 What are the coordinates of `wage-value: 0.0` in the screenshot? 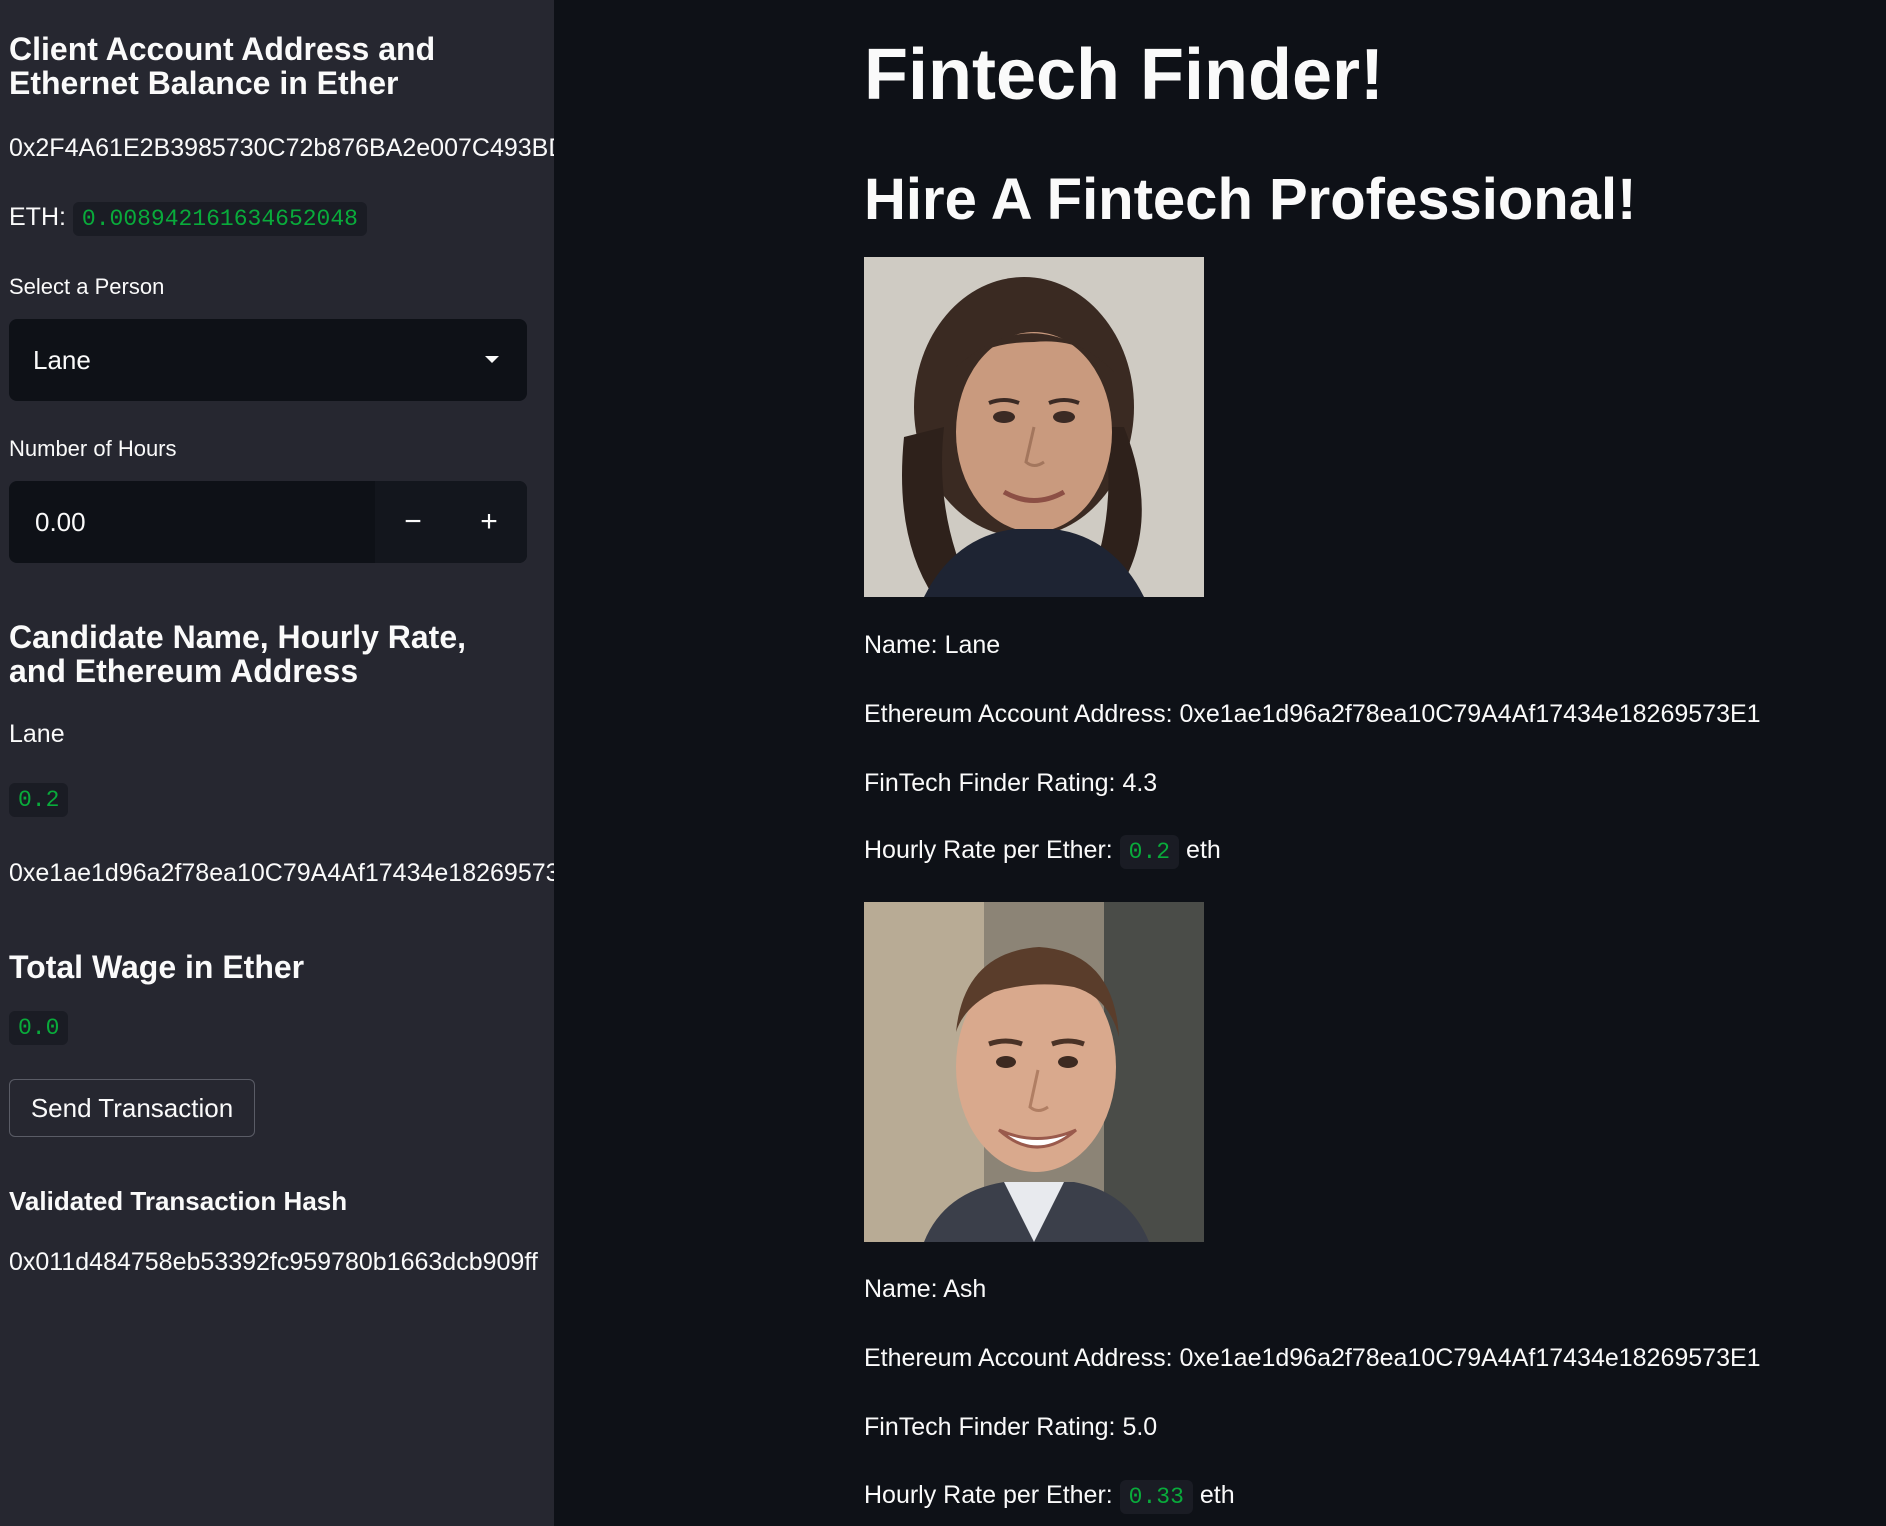 It's located at (39, 1028).